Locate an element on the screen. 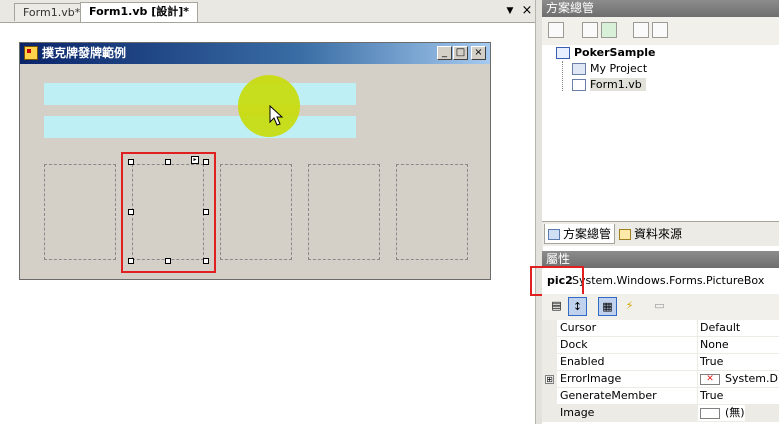  tab-label: 方案總管 is located at coordinates (587, 234).